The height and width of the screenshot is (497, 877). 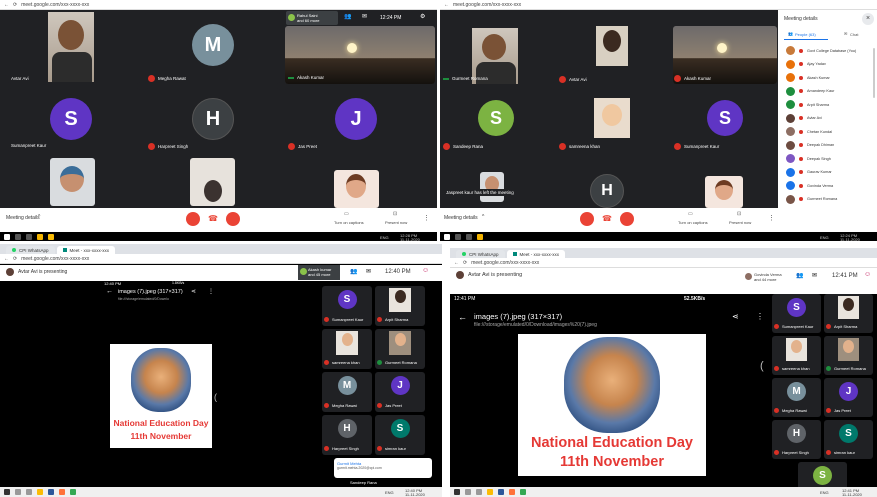 What do you see at coordinates (218, 5) in the screenshot?
I see `address-bar: ← ⟳ meet.google.com/xxx-xxxx-xxx` at bounding box center [218, 5].